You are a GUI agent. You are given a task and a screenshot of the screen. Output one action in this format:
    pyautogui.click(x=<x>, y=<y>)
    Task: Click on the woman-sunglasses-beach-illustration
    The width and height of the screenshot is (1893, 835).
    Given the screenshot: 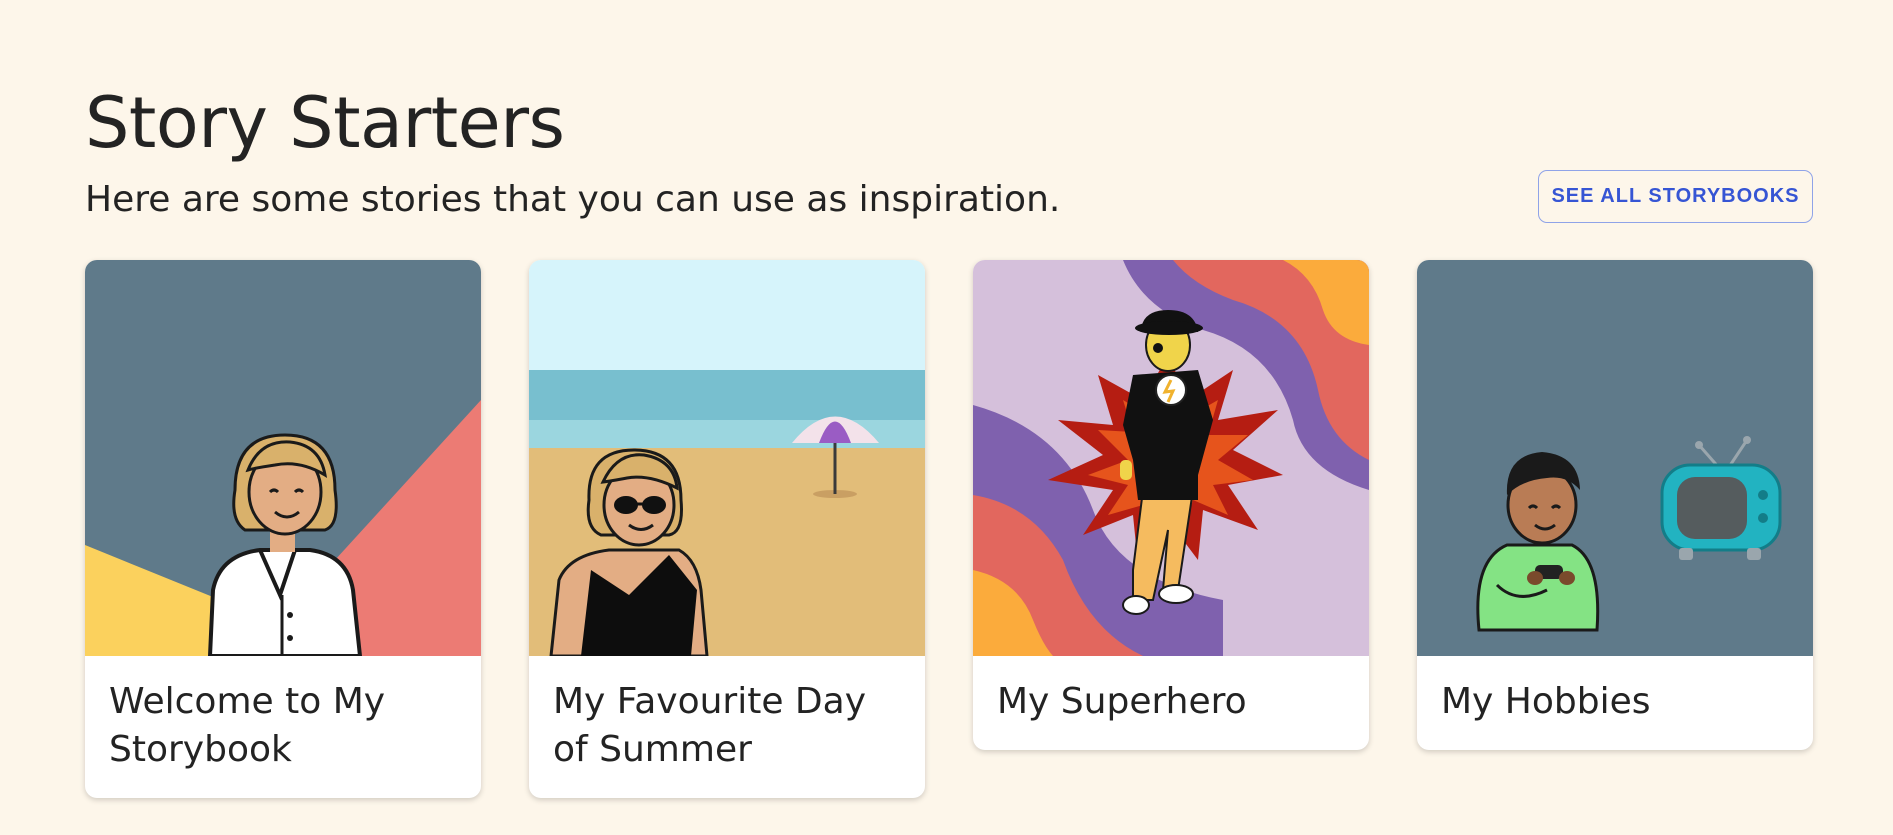 What is the action you would take?
    pyautogui.click(x=727, y=458)
    